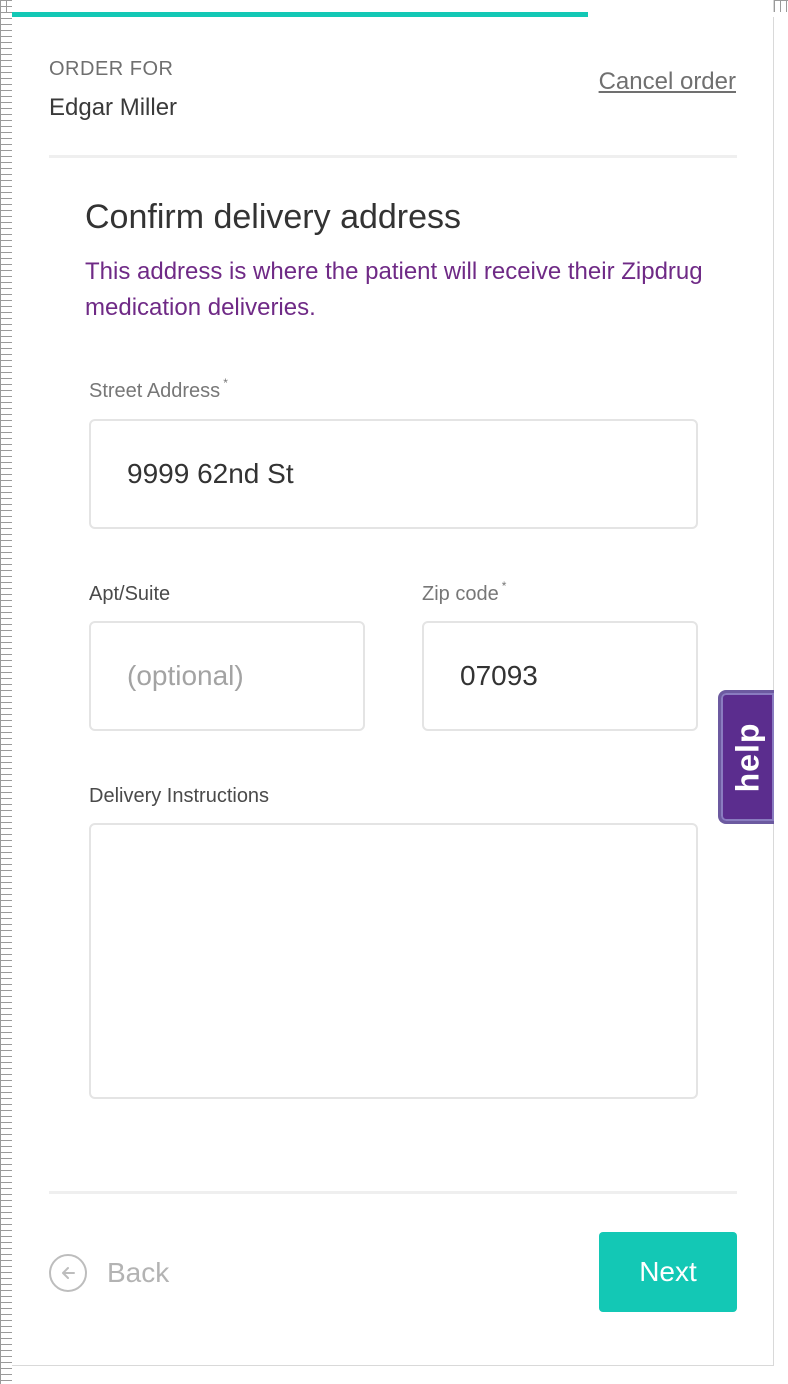 The width and height of the screenshot is (788, 1384). I want to click on arrow-left-icon, so click(68, 1273).